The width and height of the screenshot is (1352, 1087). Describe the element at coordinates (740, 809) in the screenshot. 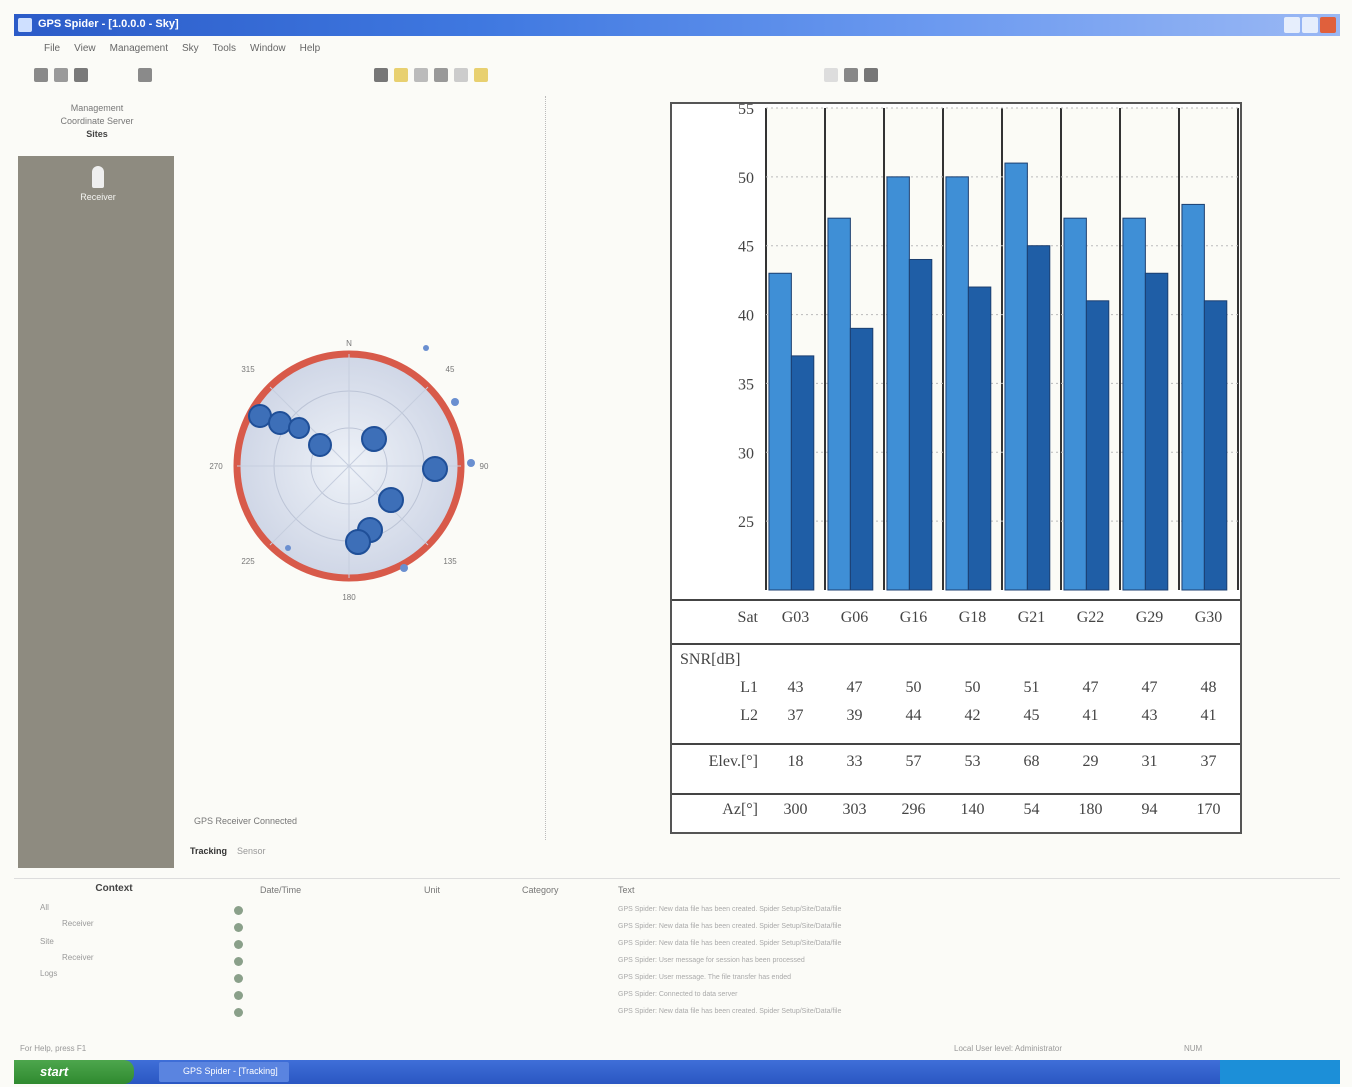

I see `row-label-azimuth: Az[°]` at that location.